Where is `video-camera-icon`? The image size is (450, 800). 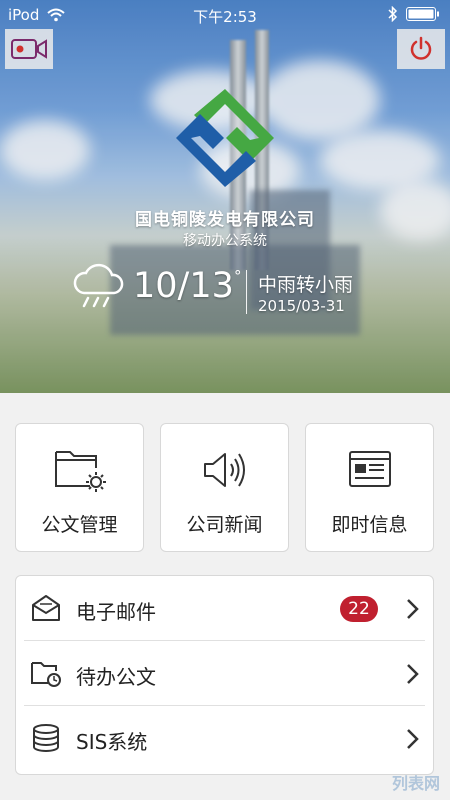
video-camera-icon is located at coordinates (29, 49).